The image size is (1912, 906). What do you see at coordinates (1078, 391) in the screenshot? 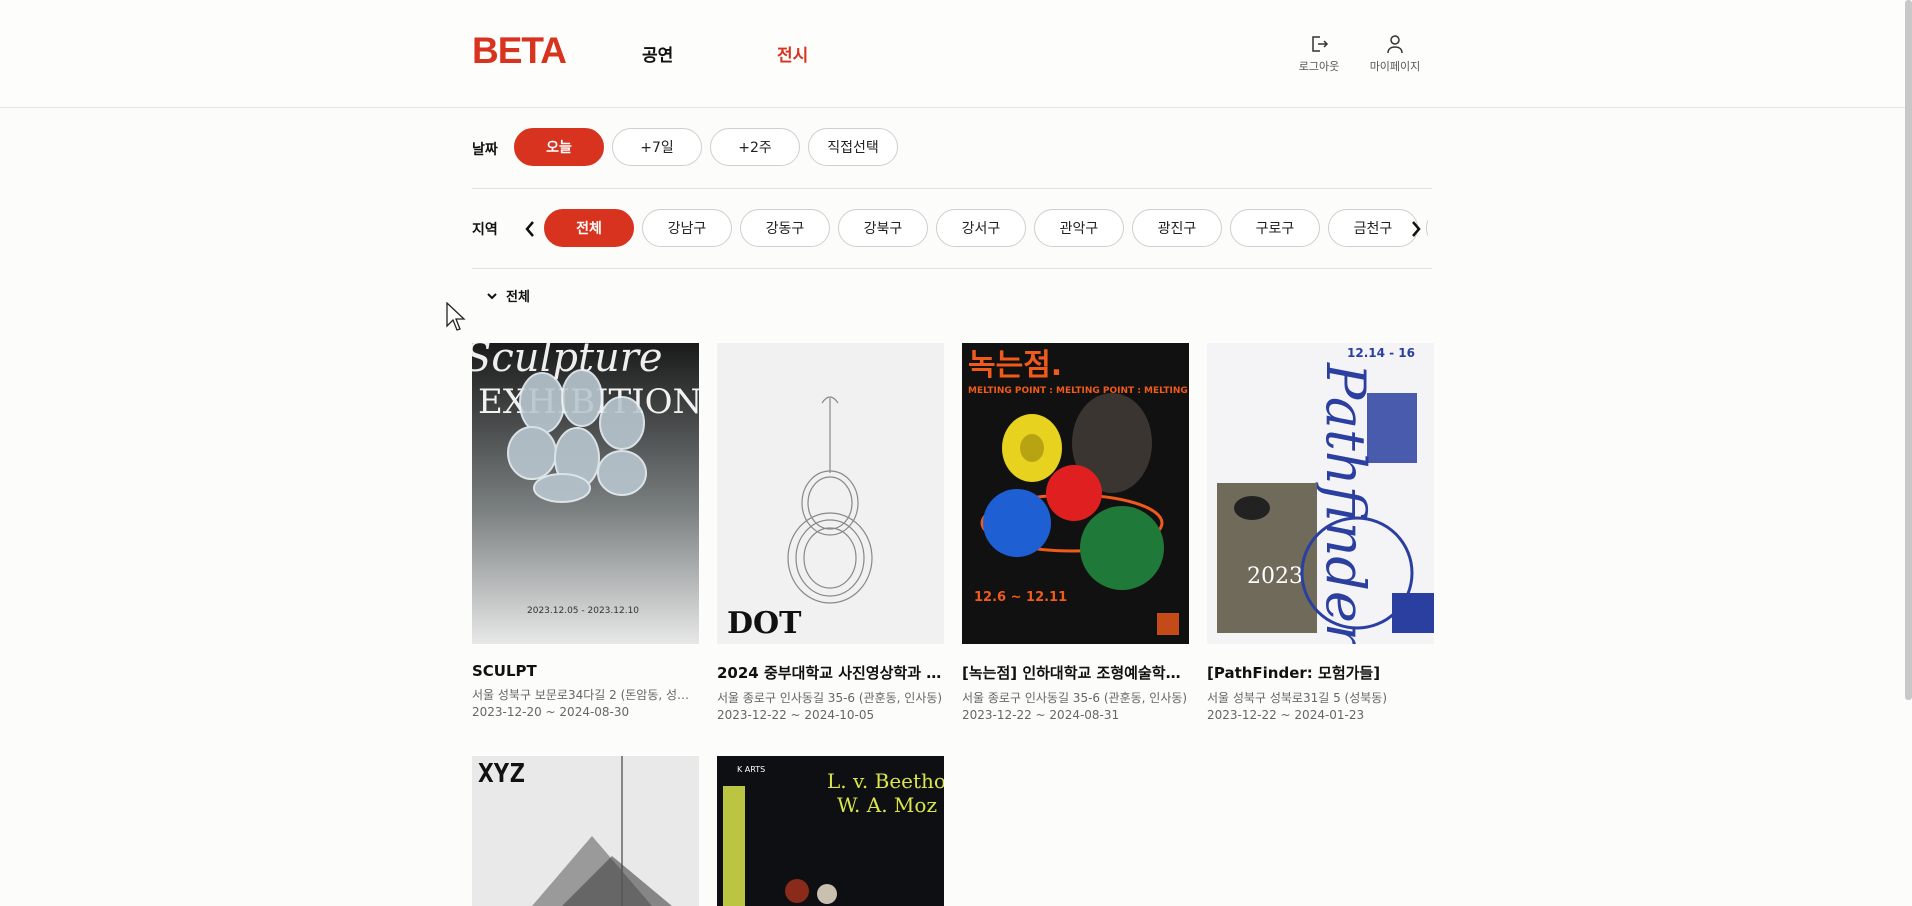
I see `svg-text:MELTING POINT : MELTING POINT: MELTING POINT : MELTING POINT` at bounding box center [1078, 391].